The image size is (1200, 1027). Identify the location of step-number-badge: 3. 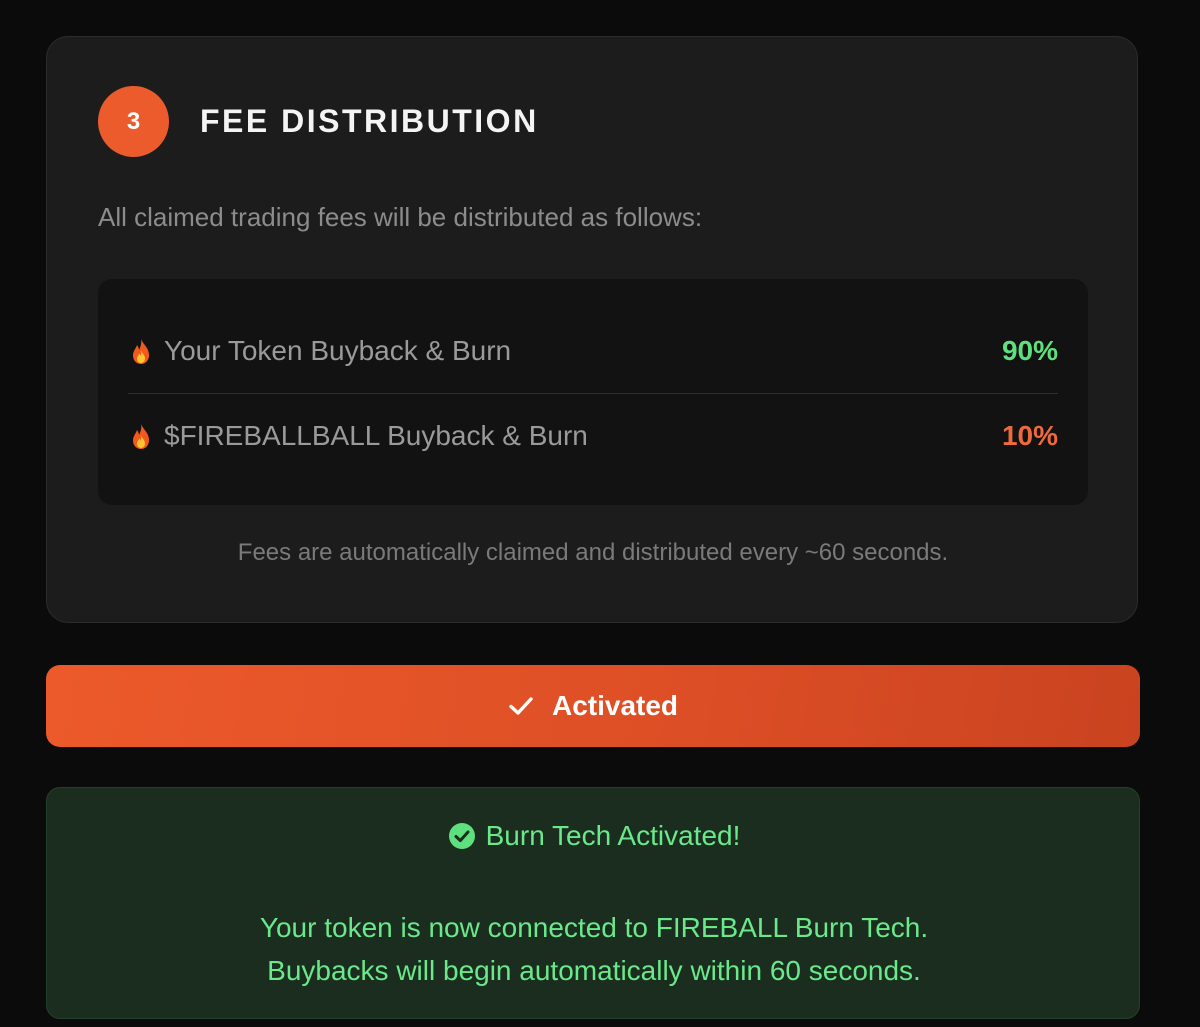
(133, 121).